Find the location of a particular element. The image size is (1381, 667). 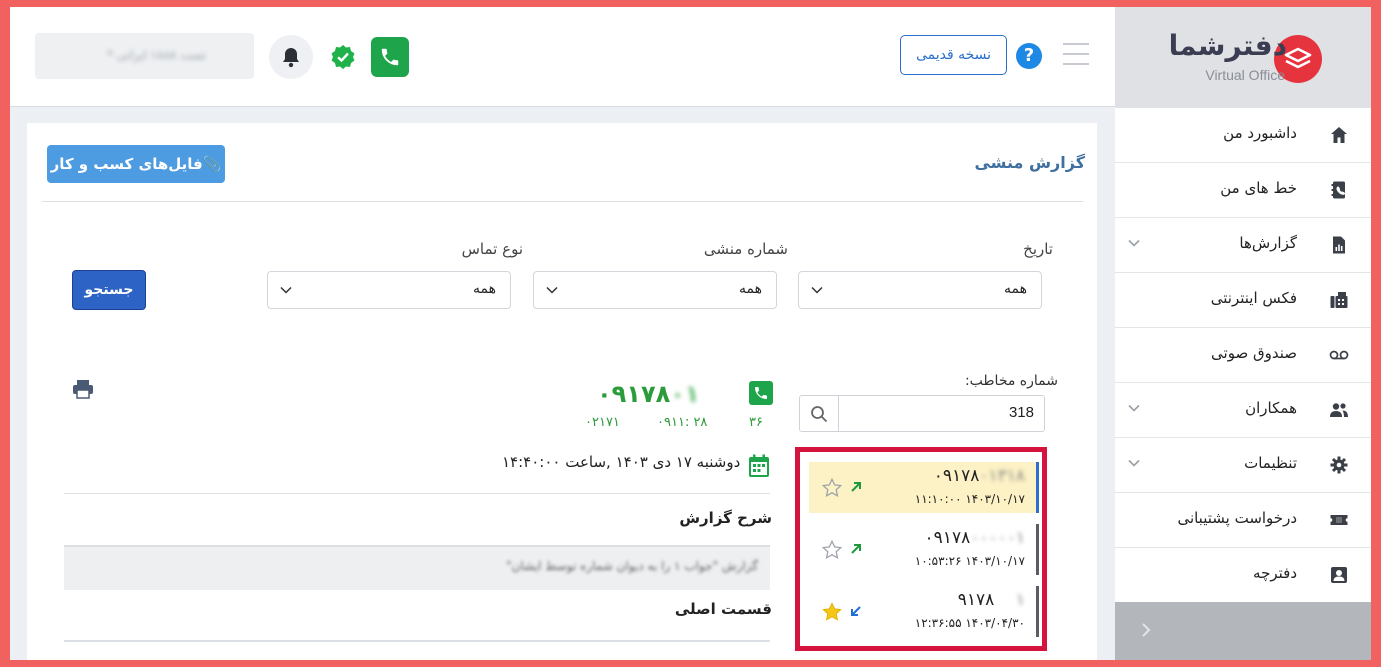

sidebar-item-label: تنظیمات is located at coordinates (1270, 463).